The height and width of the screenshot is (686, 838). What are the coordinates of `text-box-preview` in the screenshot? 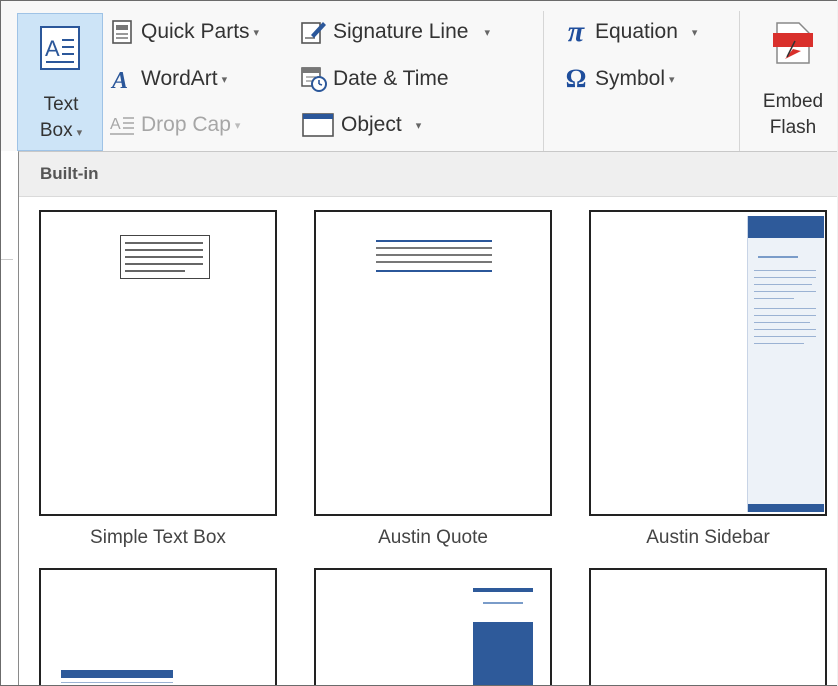 It's located at (165, 257).